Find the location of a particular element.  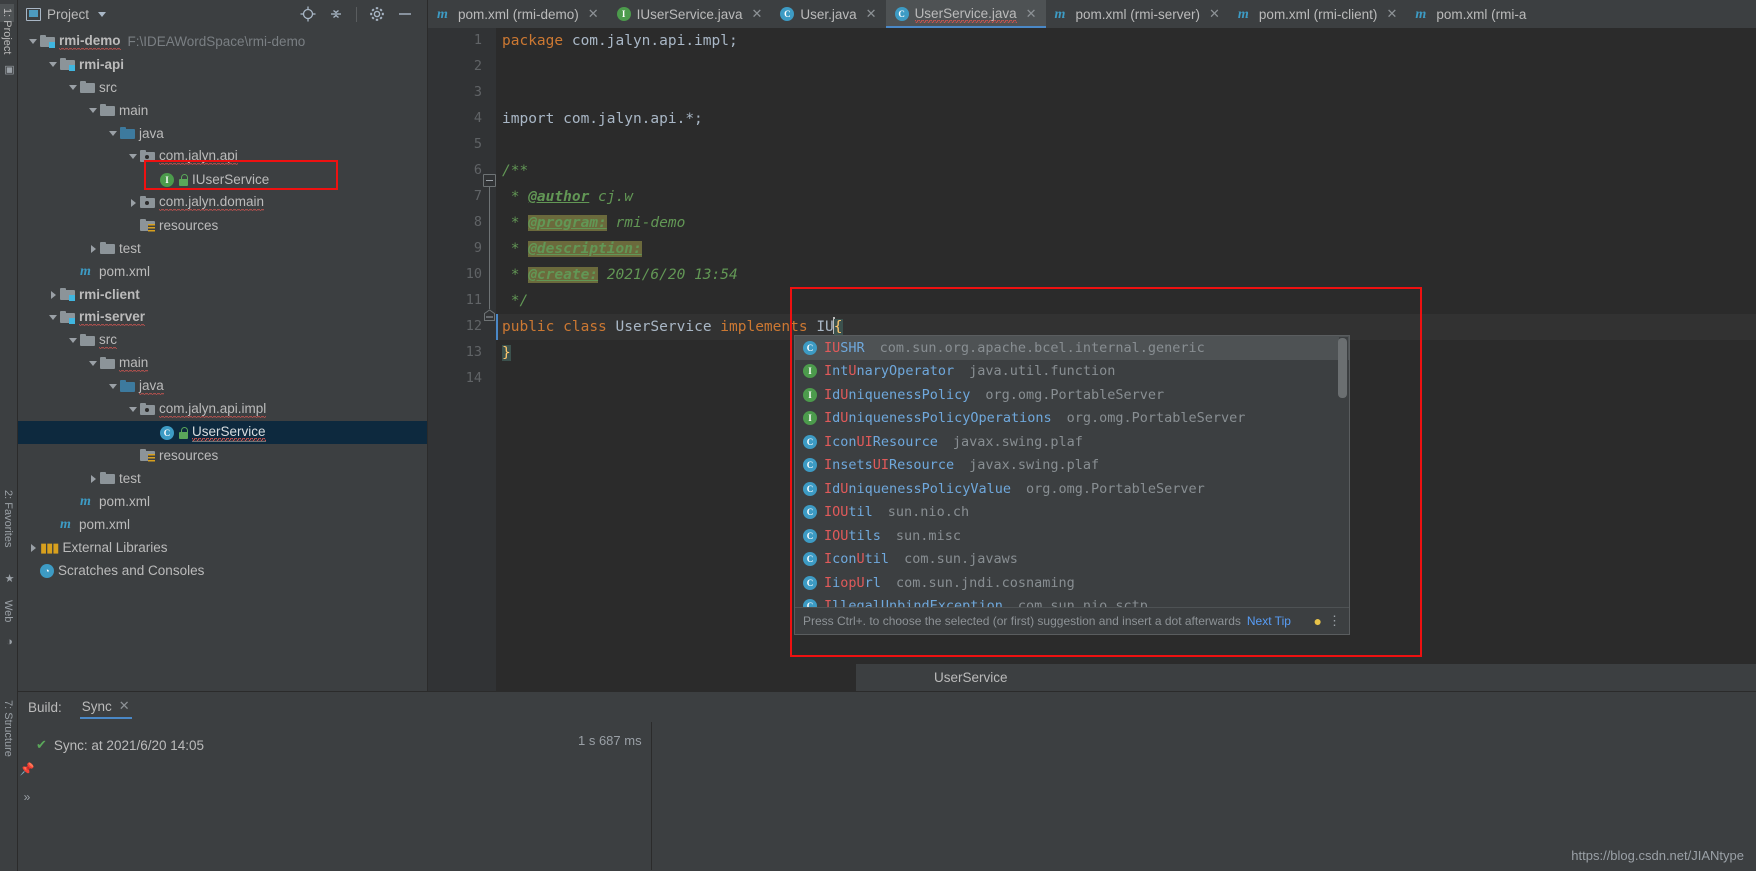

tree-node-rmi-api: rmi-api is located at coordinates (222, 64).